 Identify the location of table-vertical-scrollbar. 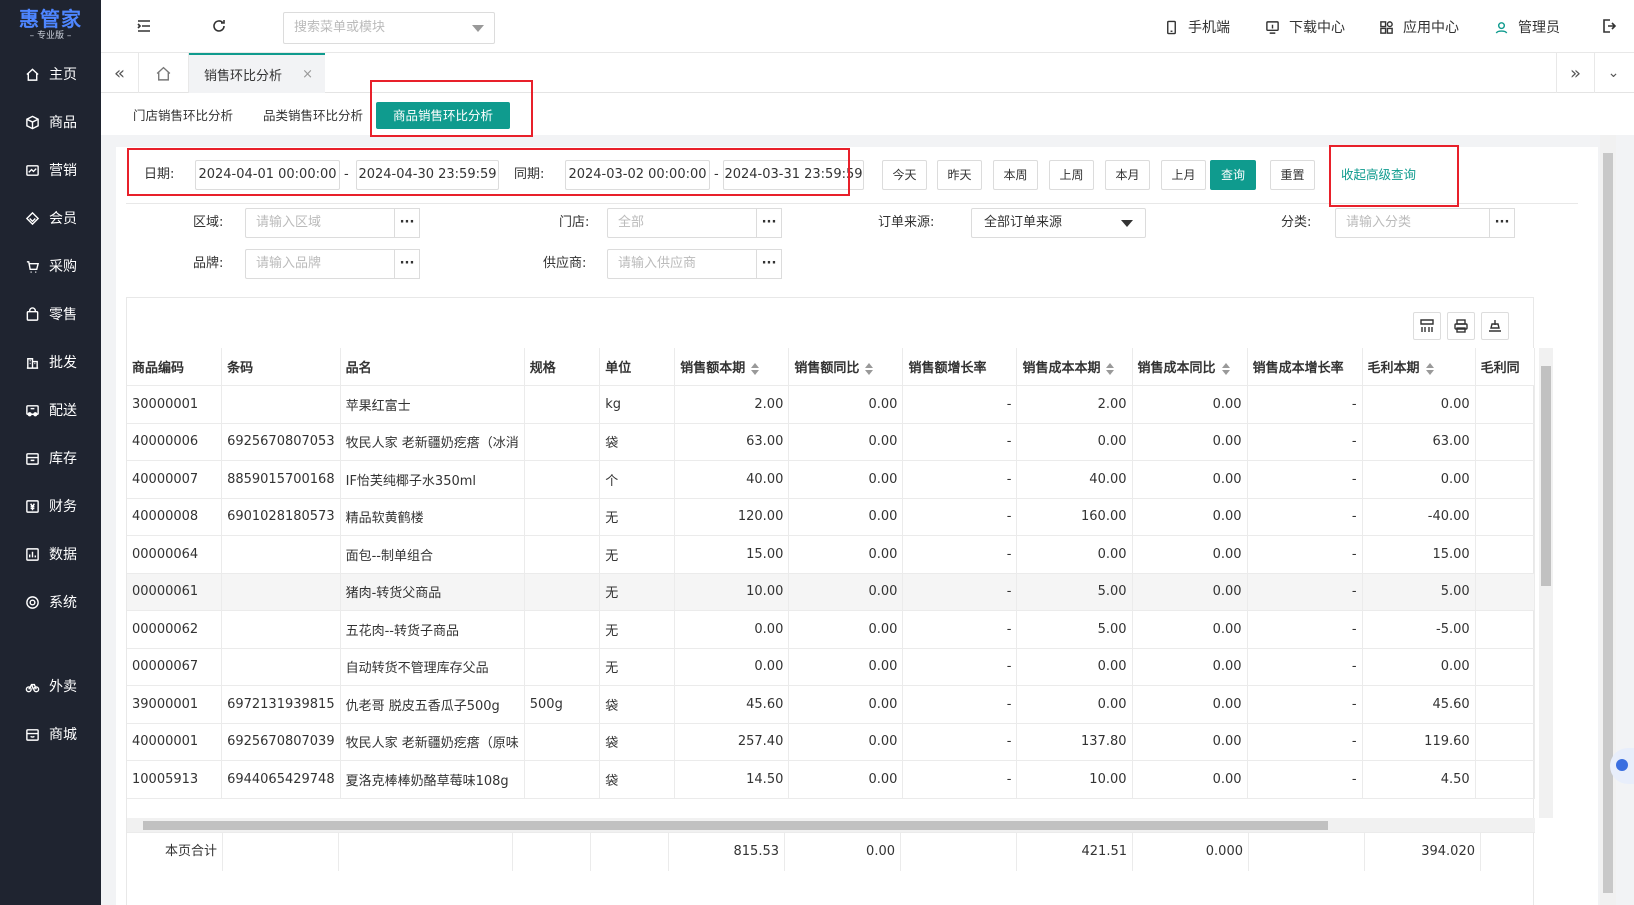
(1546, 583).